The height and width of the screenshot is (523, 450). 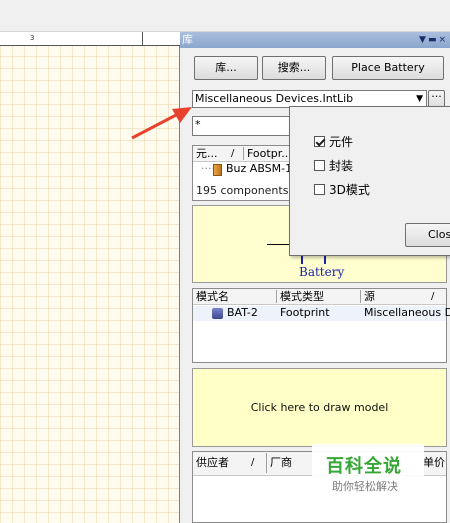 I want to click on sheet-ruler: 3, so click(x=90, y=39).